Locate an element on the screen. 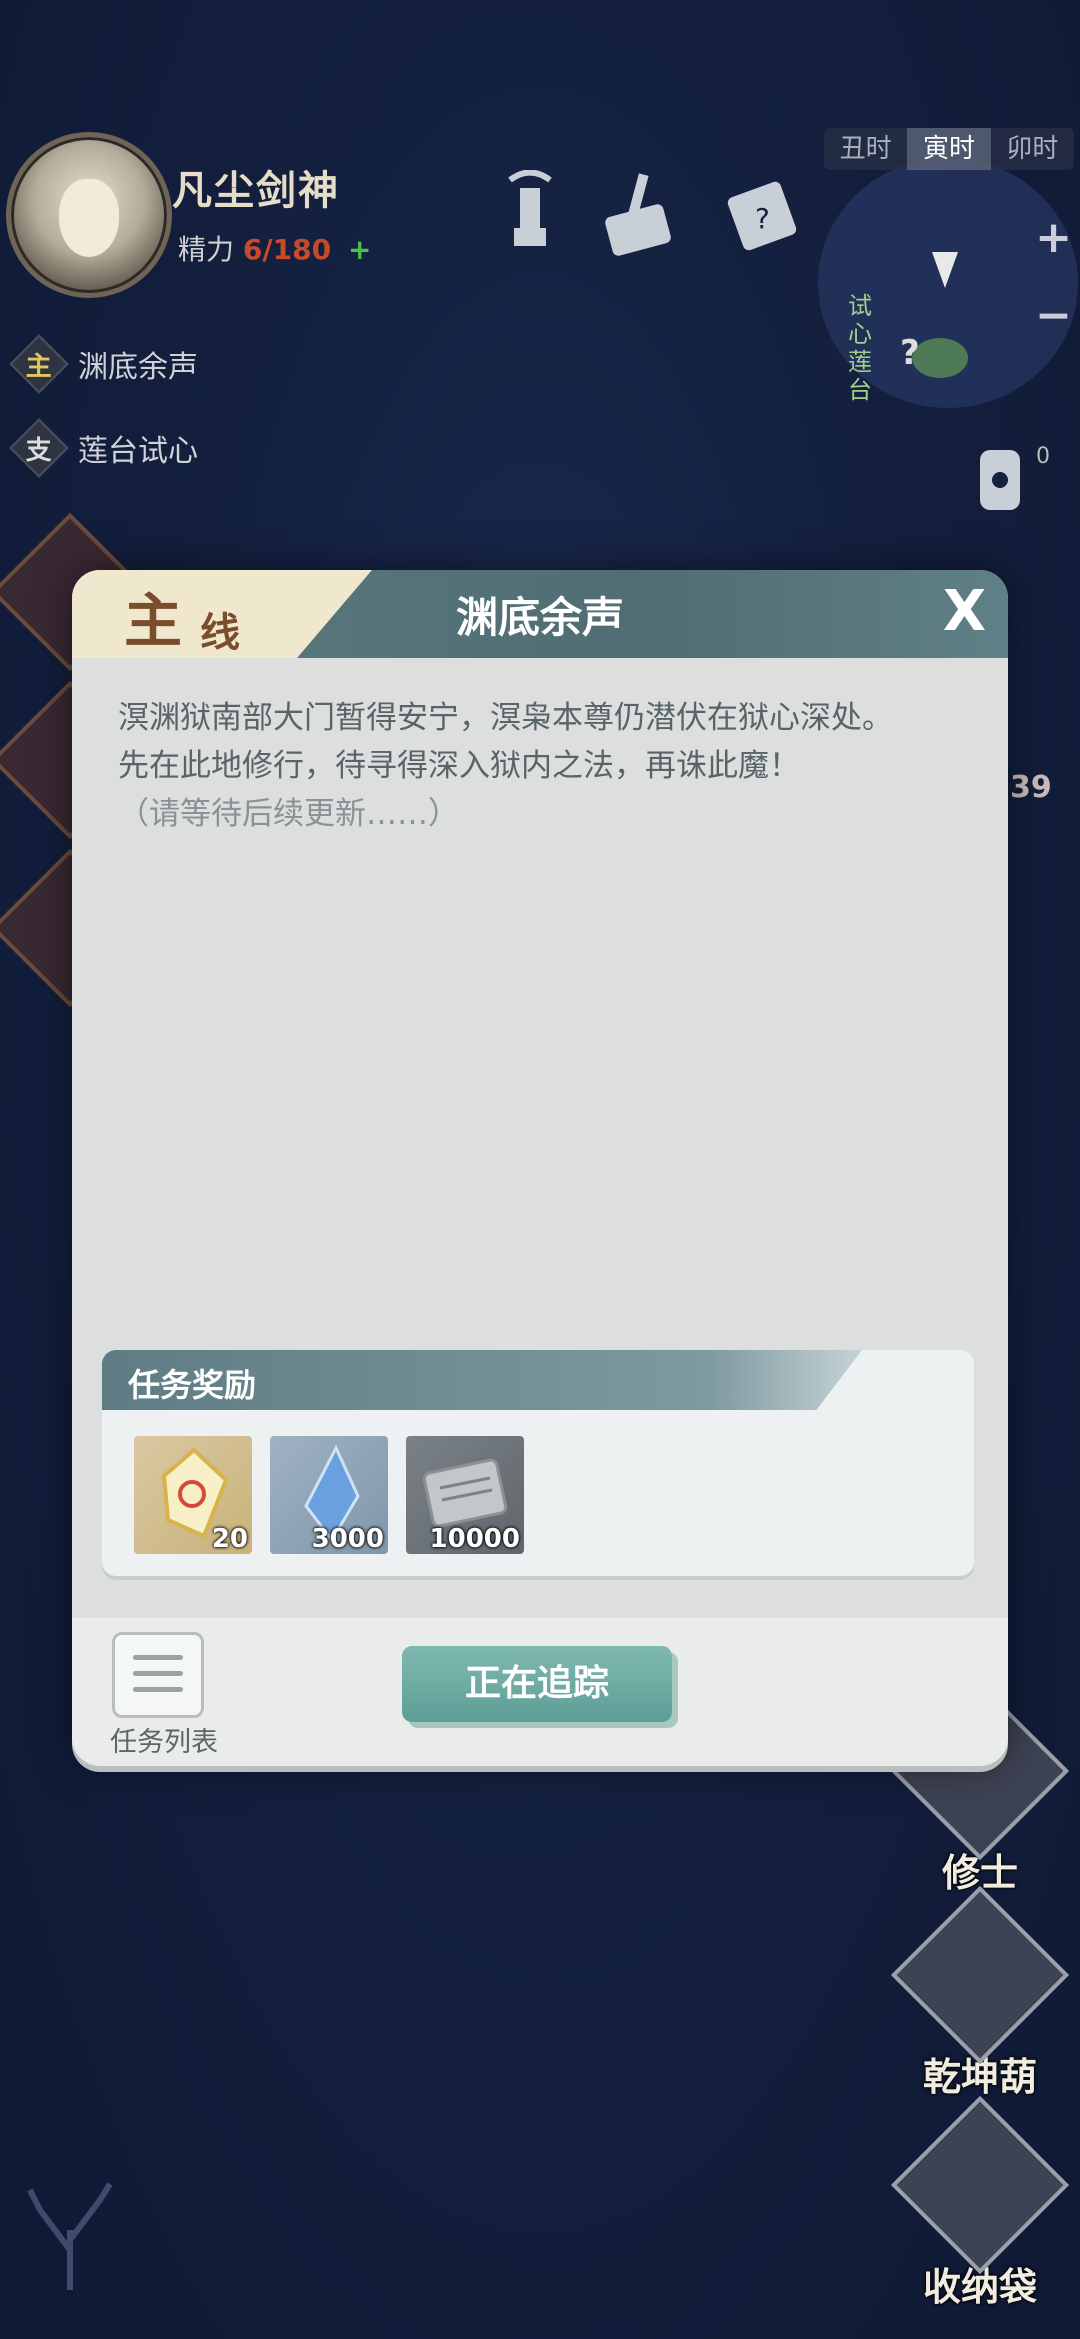 The image size is (1080, 2339). reward-items: 20 3000 10000 is located at coordinates (329, 1495).